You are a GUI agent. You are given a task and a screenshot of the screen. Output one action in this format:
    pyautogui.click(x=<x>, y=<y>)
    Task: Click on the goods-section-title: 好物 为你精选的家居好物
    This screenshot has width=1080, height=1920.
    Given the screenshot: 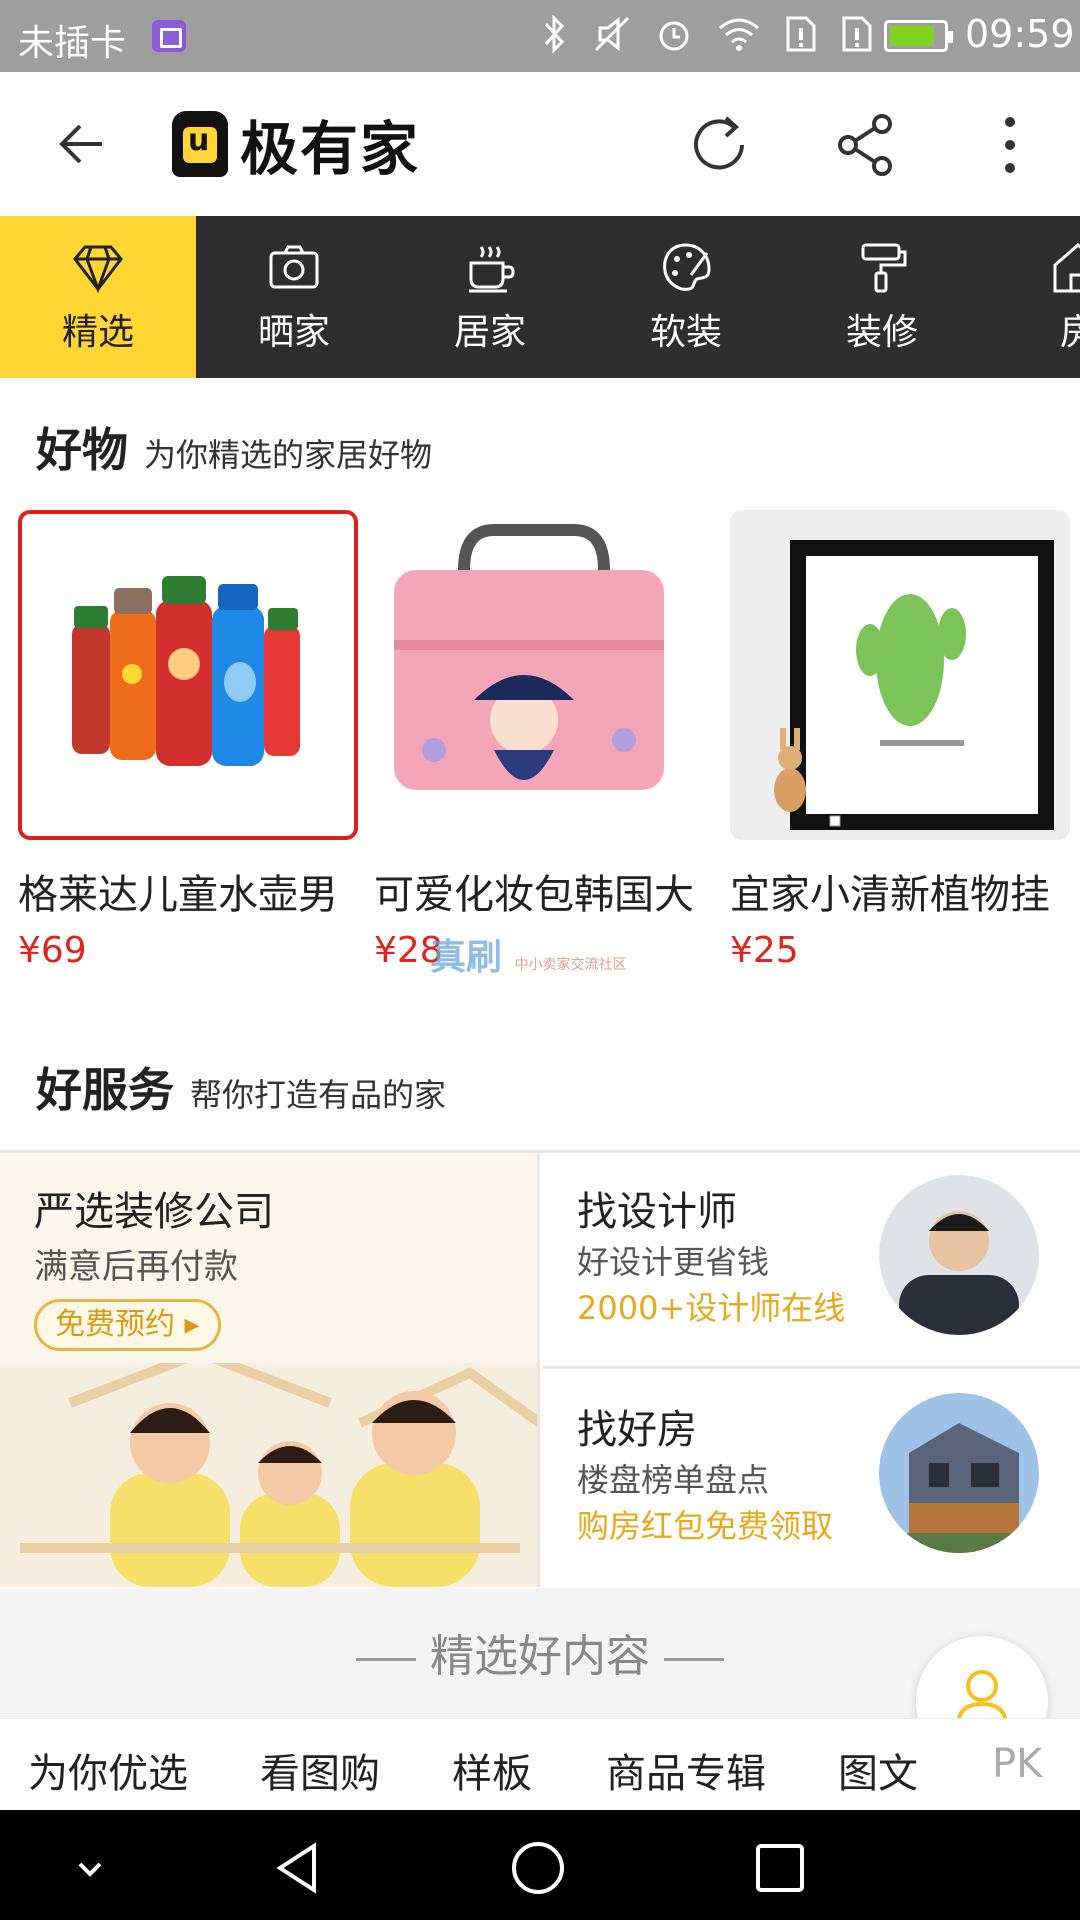 What is the action you would take?
    pyautogui.click(x=234, y=447)
    